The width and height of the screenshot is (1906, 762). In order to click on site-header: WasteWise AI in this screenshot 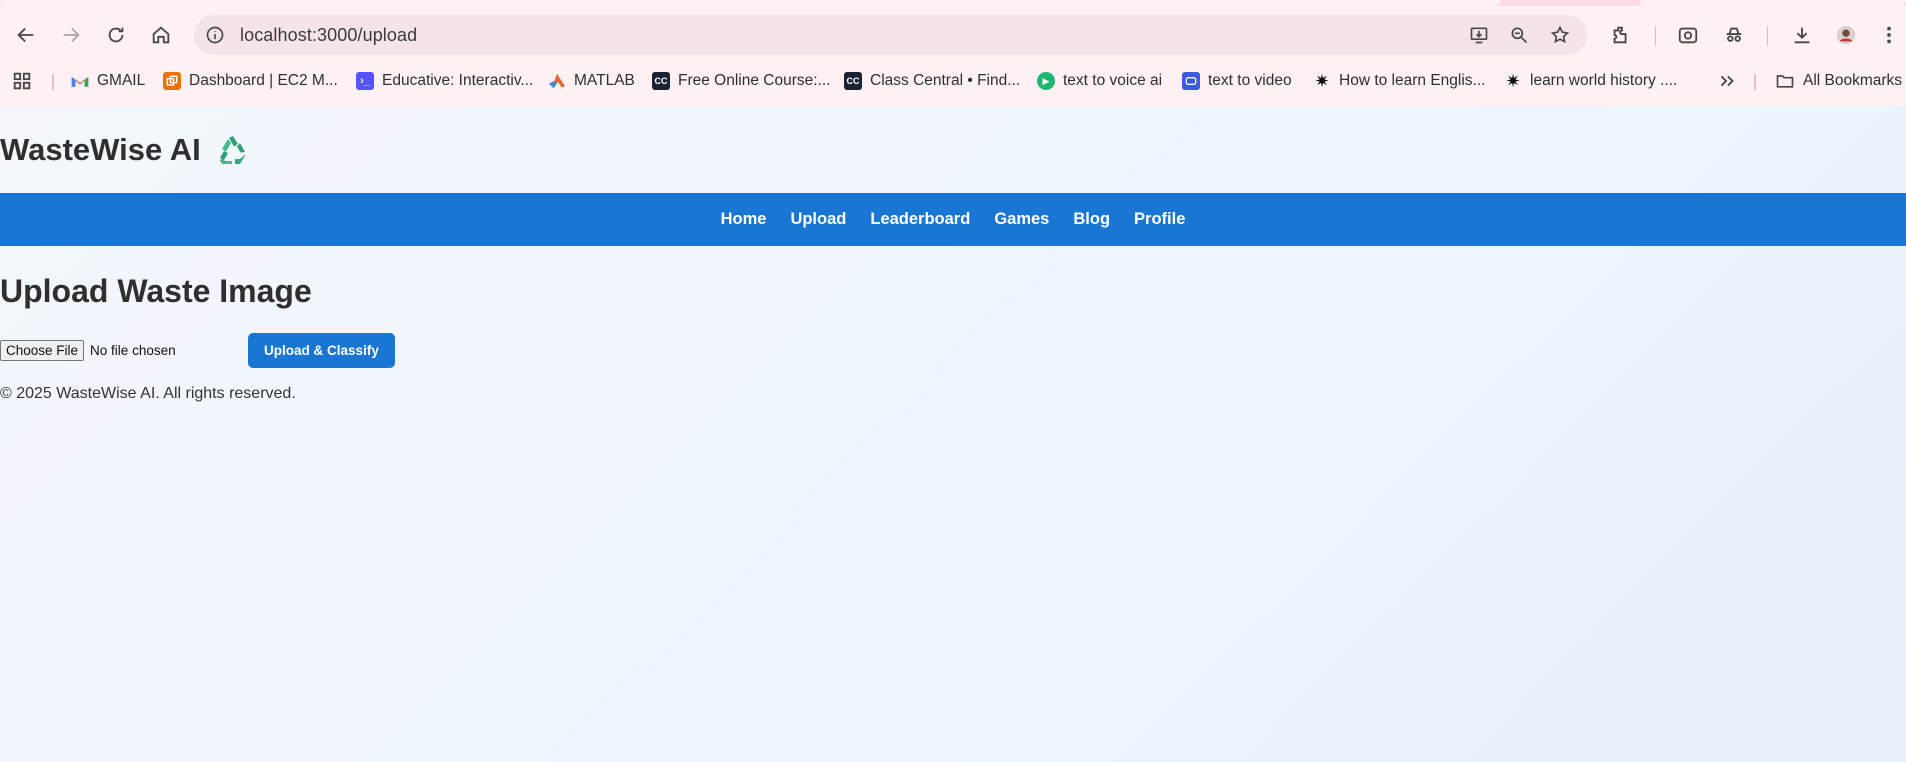, I will do `click(125, 150)`.